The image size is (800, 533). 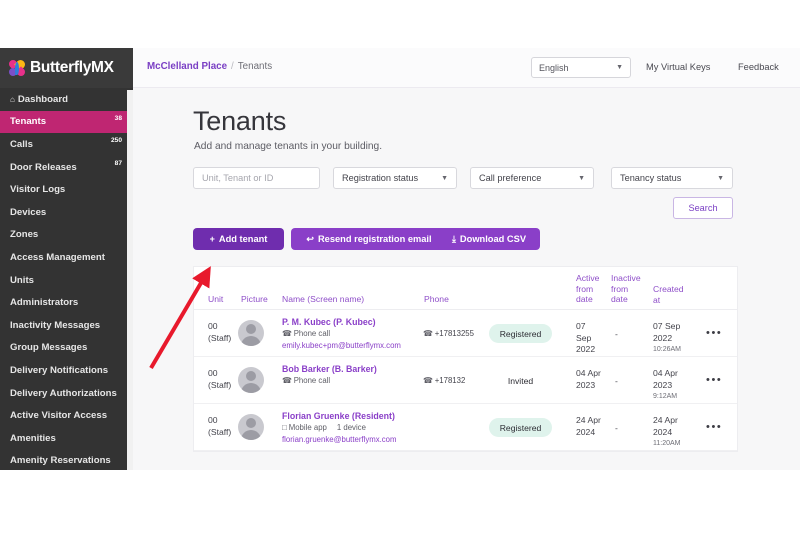 I want to click on breadcrumb: McClelland Place / Tenants, so click(x=209, y=66).